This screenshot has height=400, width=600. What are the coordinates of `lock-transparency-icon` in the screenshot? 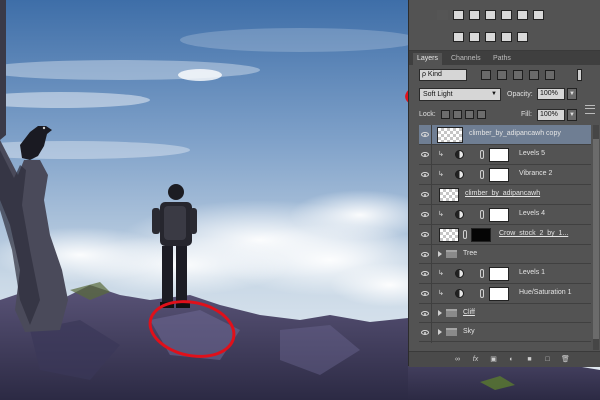 It's located at (445, 114).